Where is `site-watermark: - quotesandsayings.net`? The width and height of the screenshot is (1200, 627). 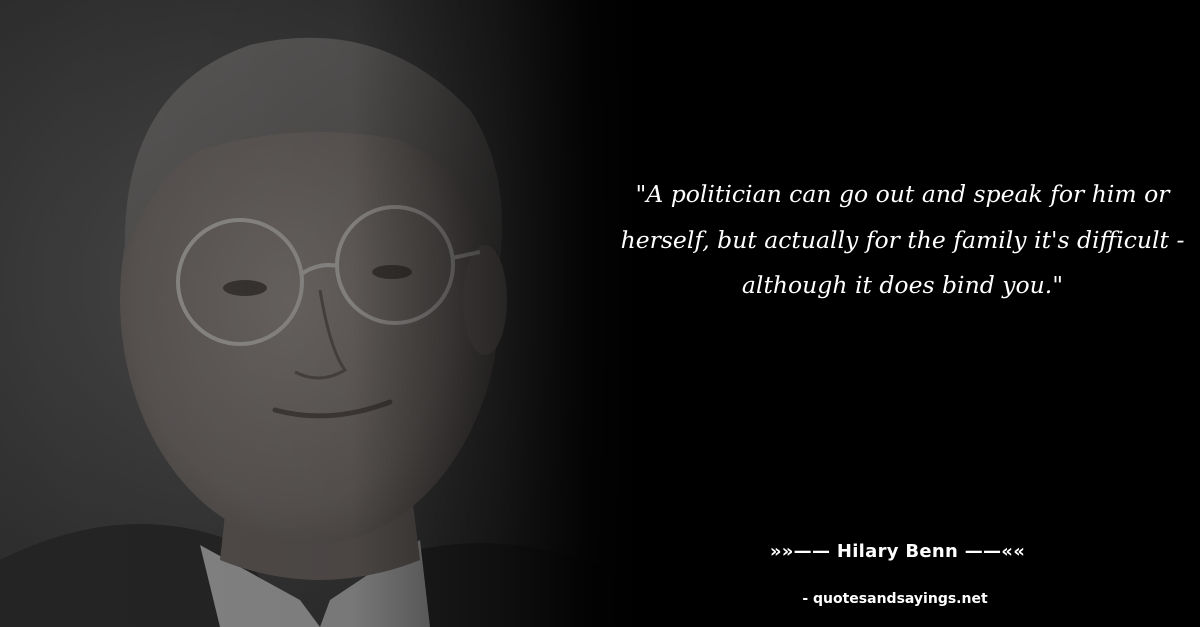
site-watermark: - quotesandsayings.net is located at coordinates (895, 599).